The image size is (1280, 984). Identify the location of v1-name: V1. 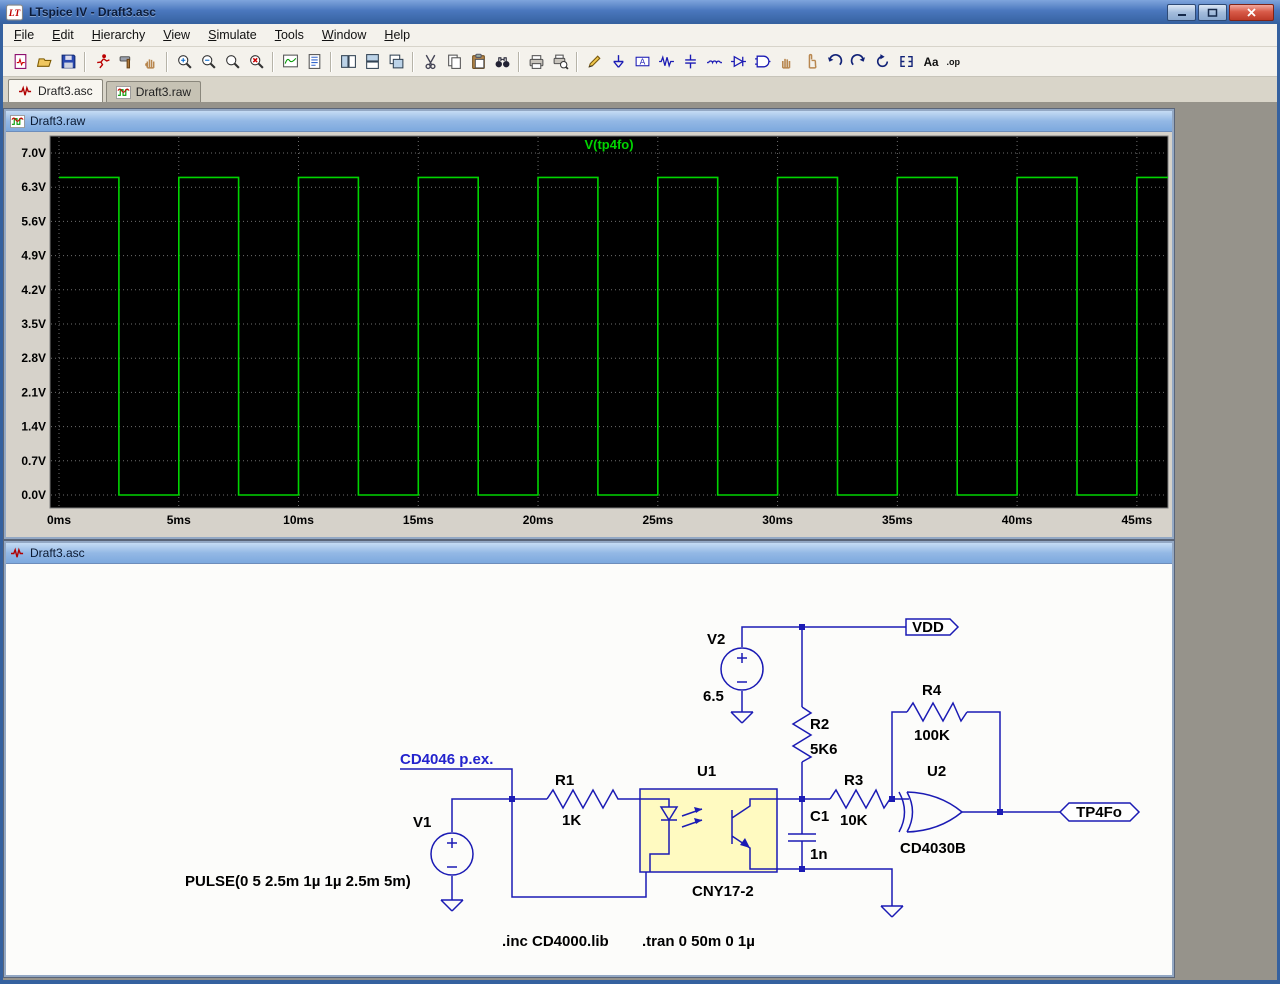
(422, 822).